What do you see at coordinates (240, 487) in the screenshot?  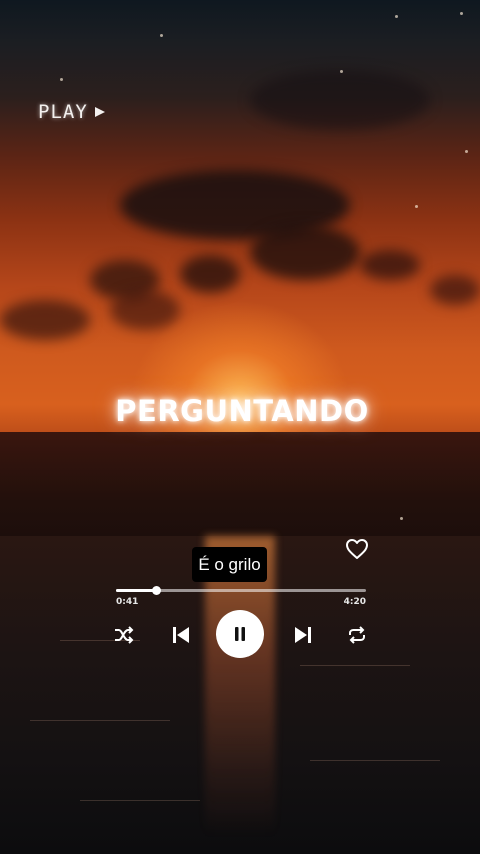 I see `distant-hills` at bounding box center [240, 487].